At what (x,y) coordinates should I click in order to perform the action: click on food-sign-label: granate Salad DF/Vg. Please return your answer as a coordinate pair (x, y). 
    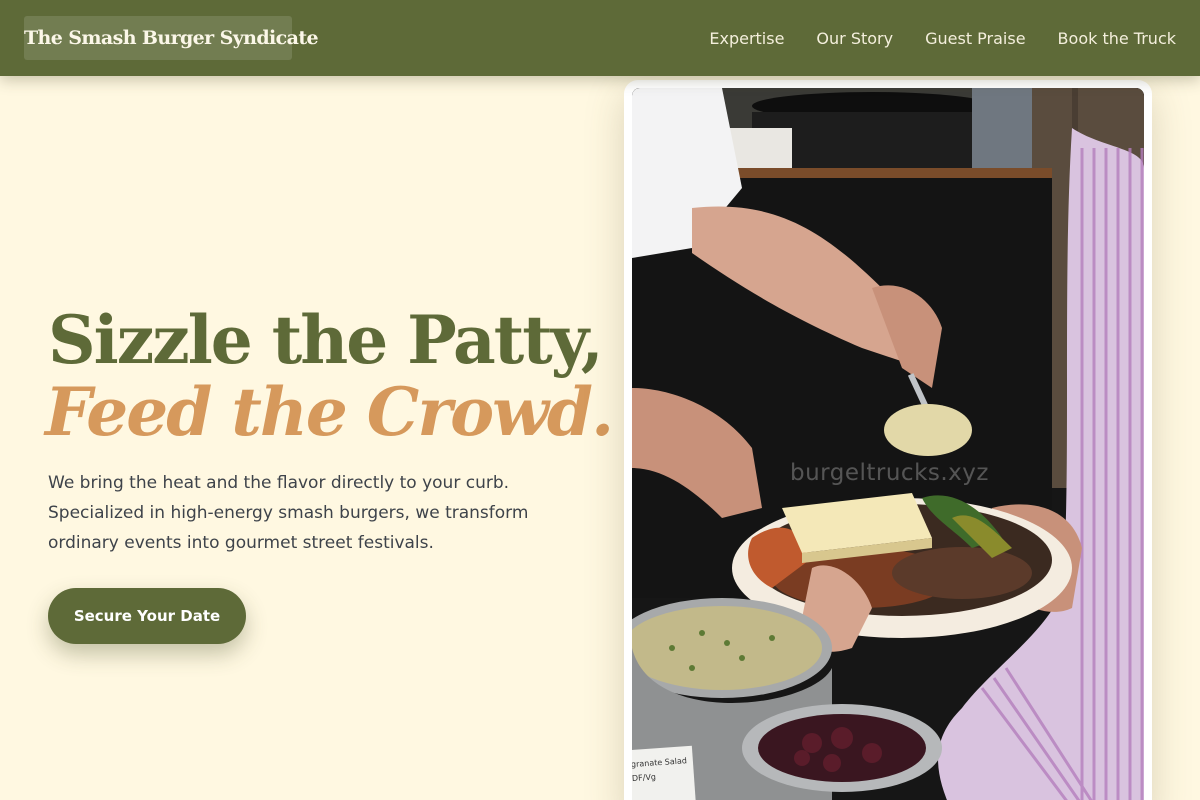
    Looking at the image, I should click on (664, 772).